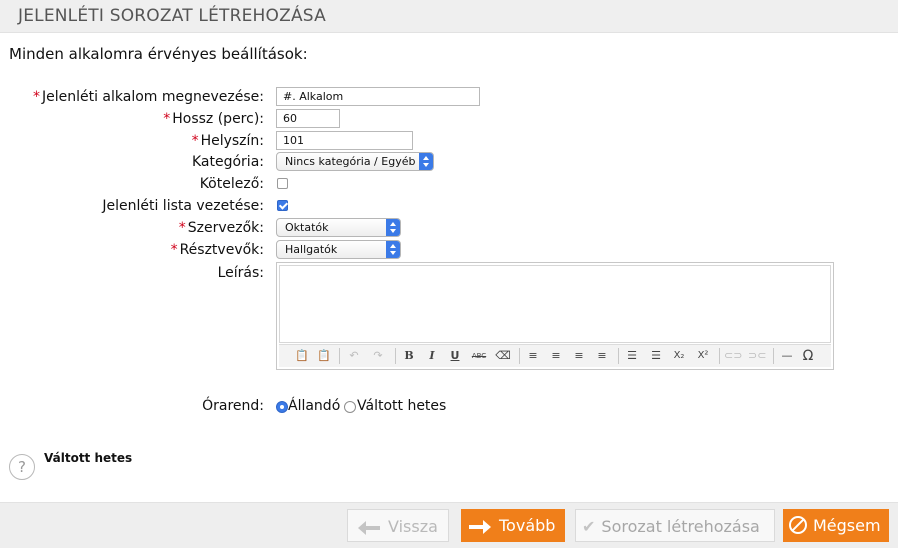 The width and height of the screenshot is (898, 548). What do you see at coordinates (449, 207) in the screenshot?
I see `form-row-attendance-list: Jelenléti lista vezetése:` at bounding box center [449, 207].